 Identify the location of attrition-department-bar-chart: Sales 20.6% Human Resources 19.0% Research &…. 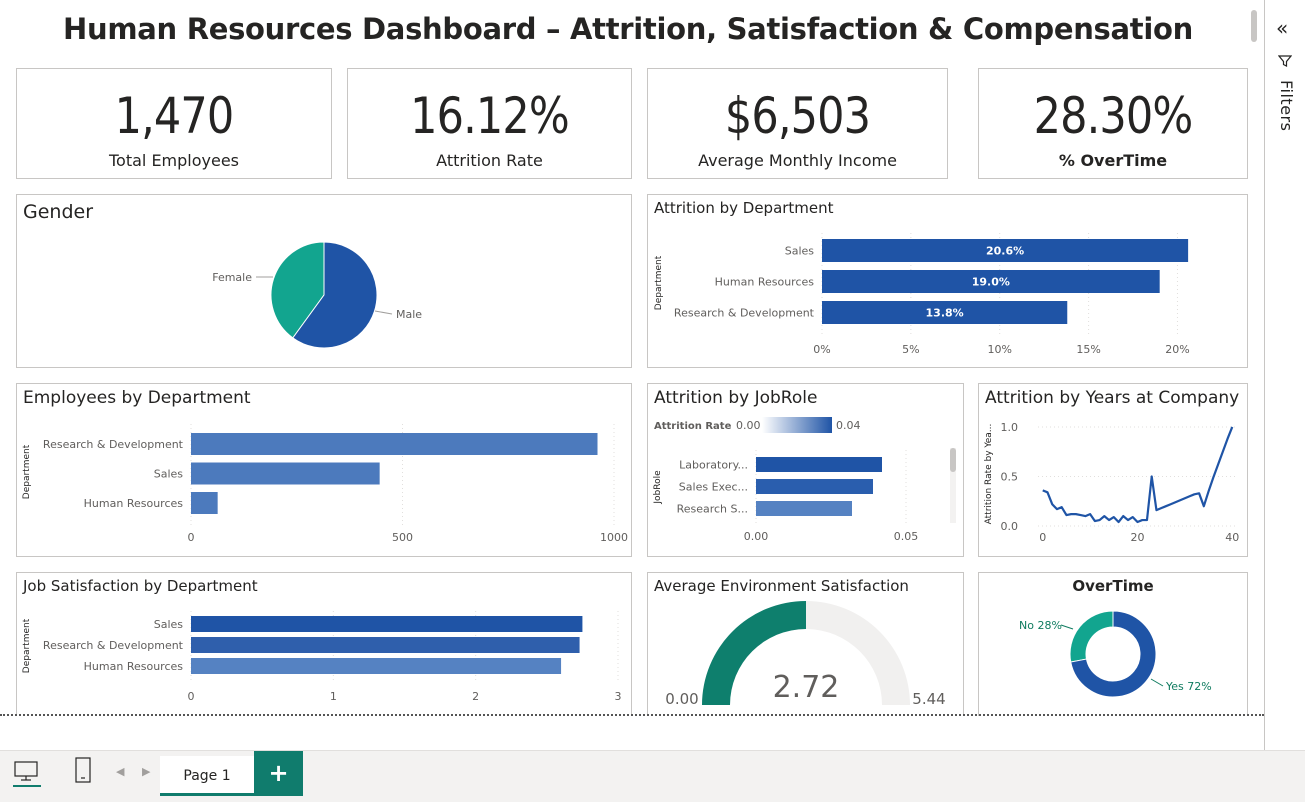
(947, 281).